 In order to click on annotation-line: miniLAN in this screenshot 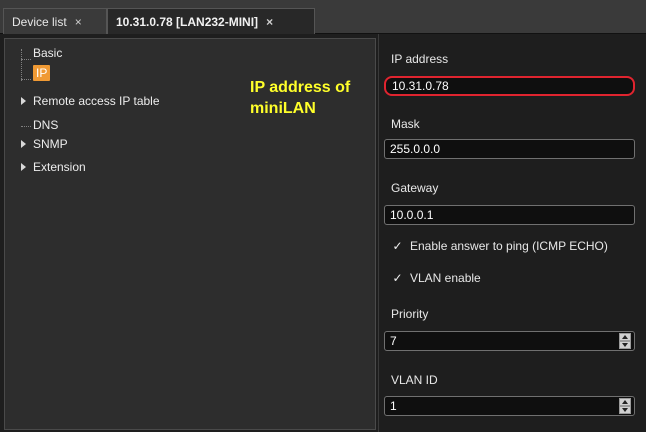, I will do `click(283, 108)`.